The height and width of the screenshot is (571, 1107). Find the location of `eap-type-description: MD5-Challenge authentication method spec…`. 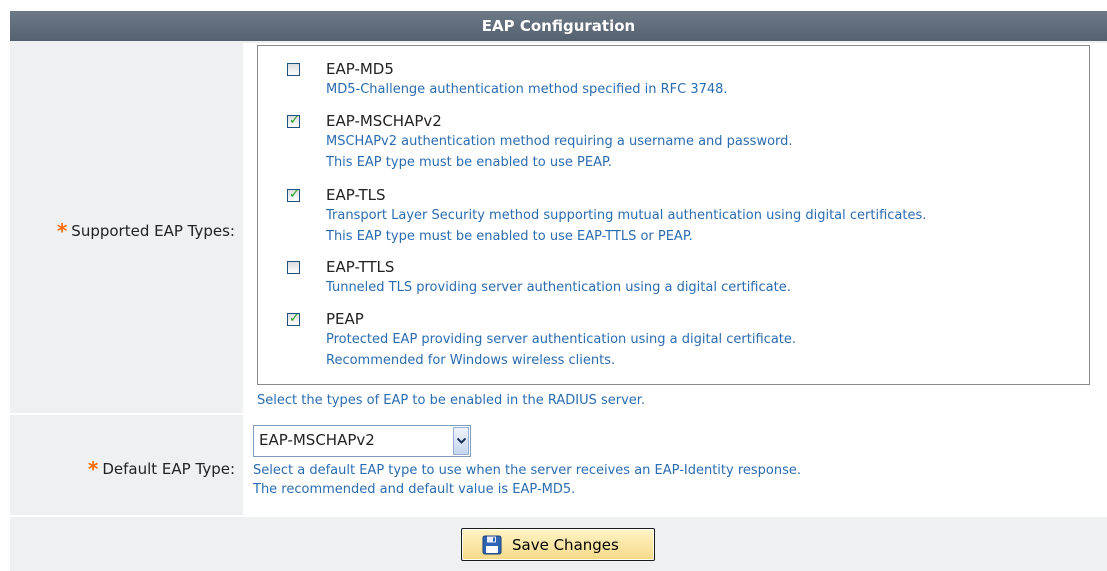

eap-type-description: MD5-Challenge authentication method spec… is located at coordinates (527, 89).